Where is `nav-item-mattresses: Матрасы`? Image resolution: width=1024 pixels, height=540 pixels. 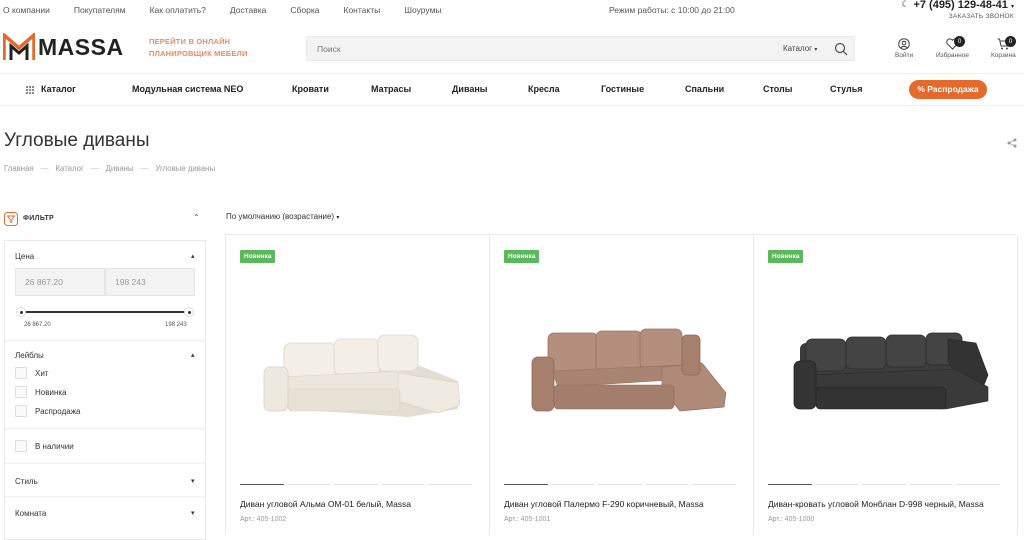 nav-item-mattresses: Матрасы is located at coordinates (391, 89).